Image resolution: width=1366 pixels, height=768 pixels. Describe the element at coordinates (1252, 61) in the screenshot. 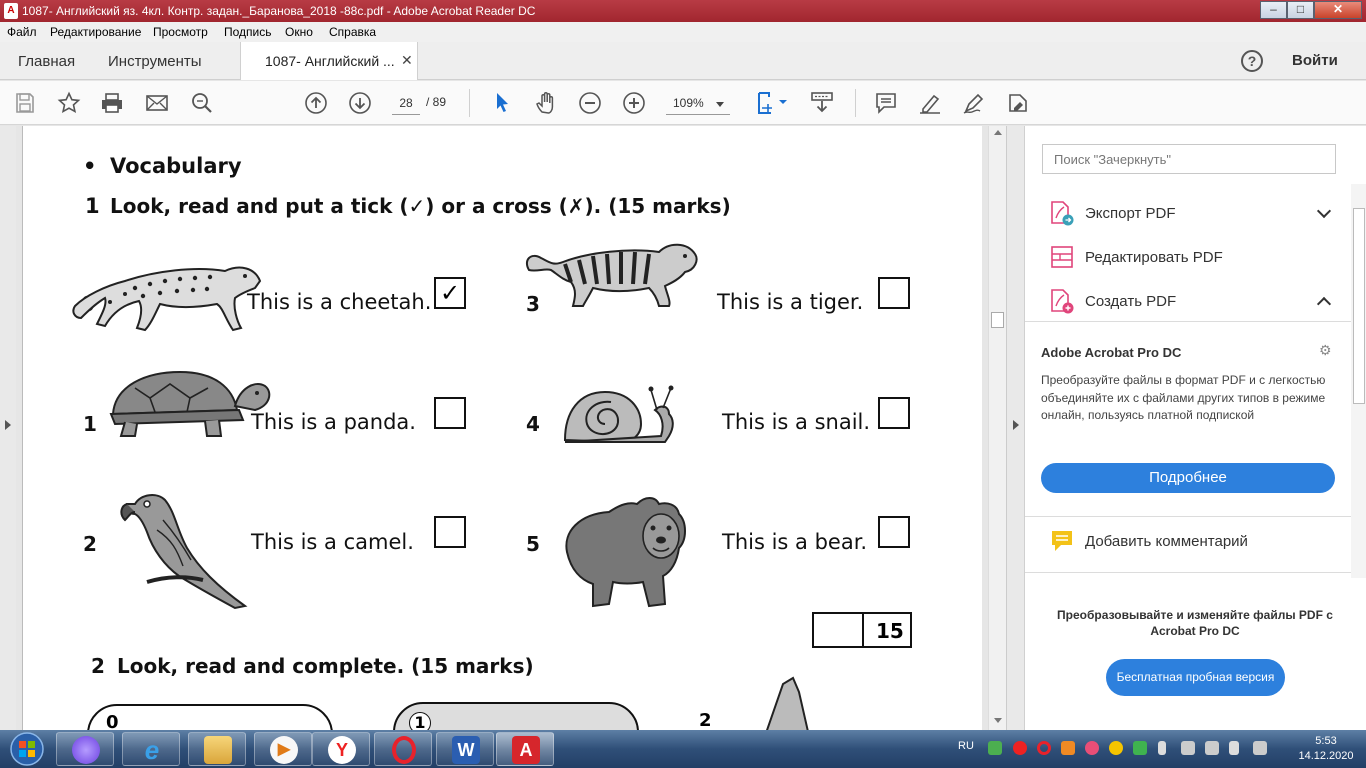

I see `help-icon: ?` at that location.